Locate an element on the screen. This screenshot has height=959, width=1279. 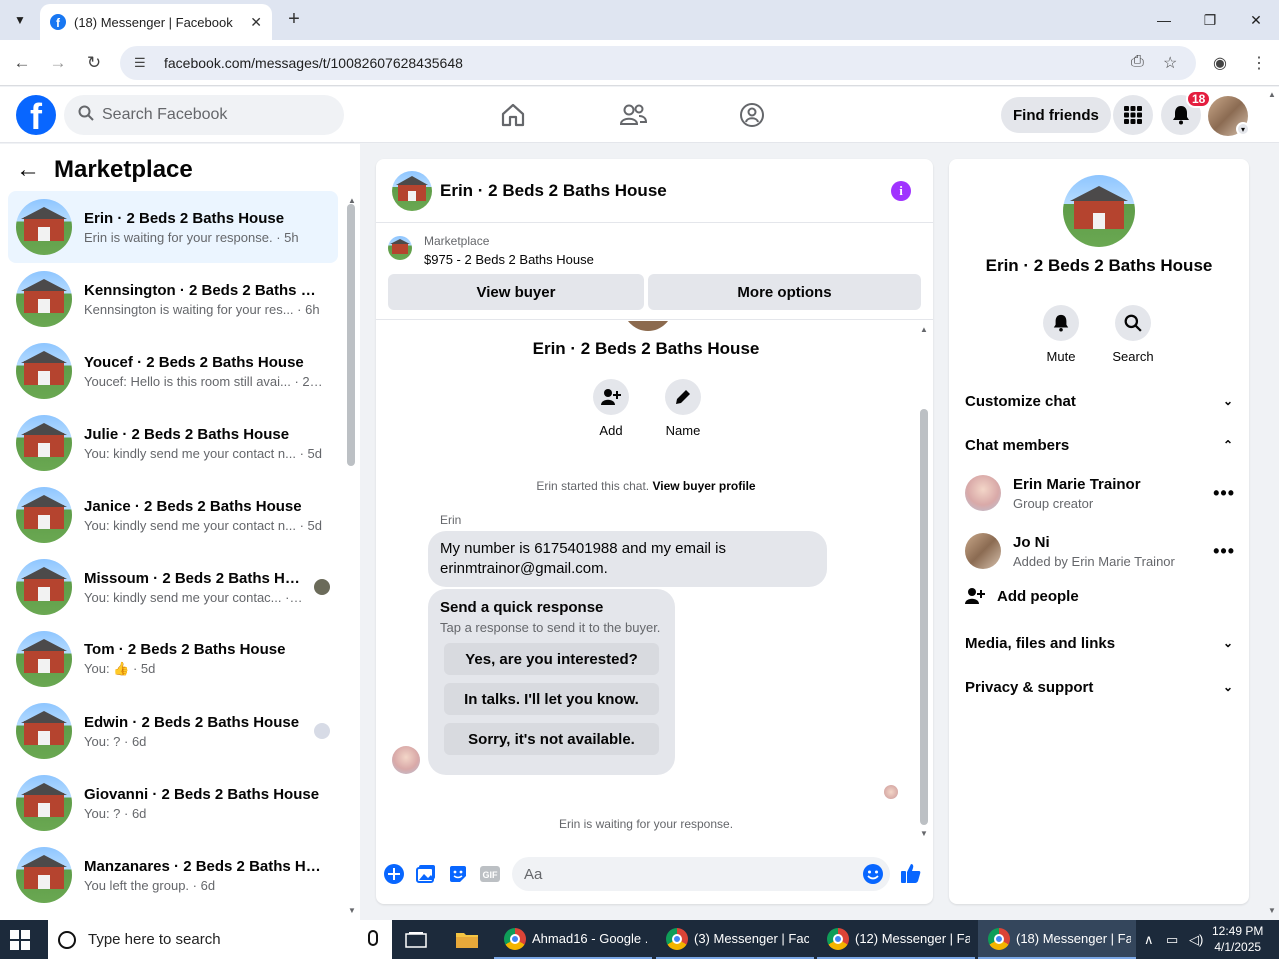
privacy-support-row: Privacy & support ⌄ is located at coordinates (1099, 687).